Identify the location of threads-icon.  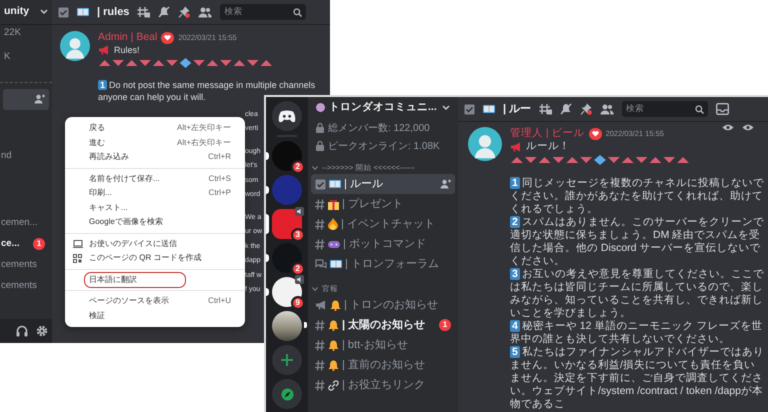
(143, 12).